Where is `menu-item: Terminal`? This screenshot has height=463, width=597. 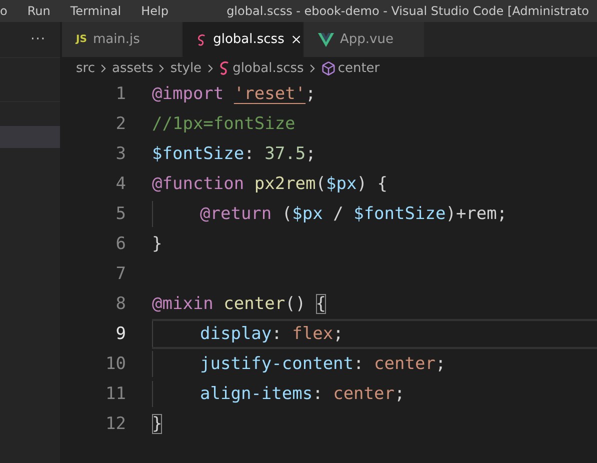
menu-item: Terminal is located at coordinates (101, 11).